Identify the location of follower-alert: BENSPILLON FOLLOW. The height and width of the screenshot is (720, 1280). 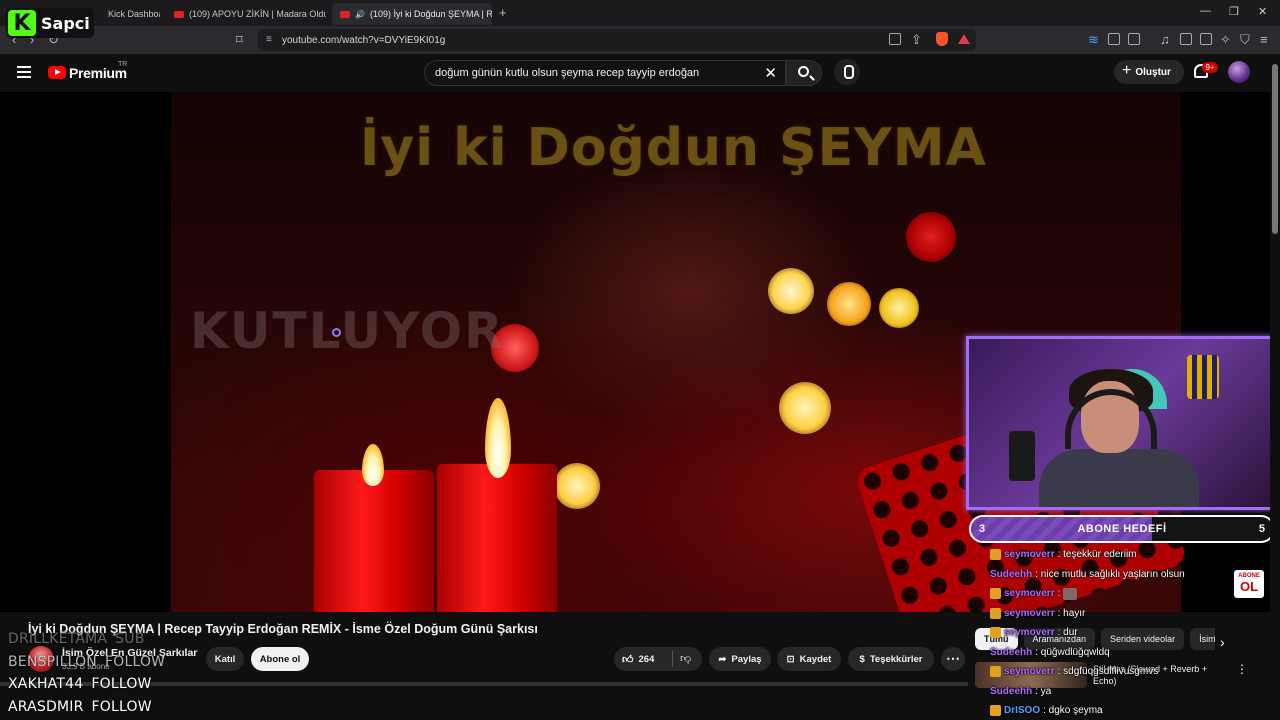
(86, 662).